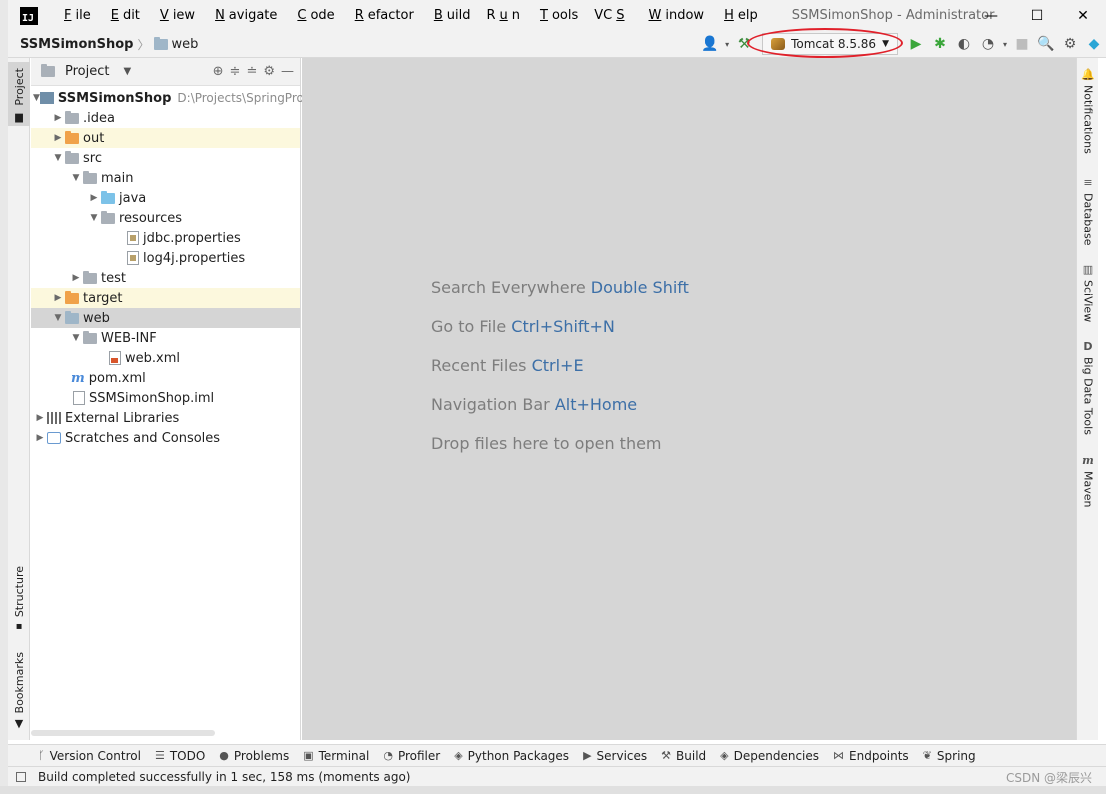  Describe the element at coordinates (988, 44) in the screenshot. I see `profile-icon: ◔` at that location.